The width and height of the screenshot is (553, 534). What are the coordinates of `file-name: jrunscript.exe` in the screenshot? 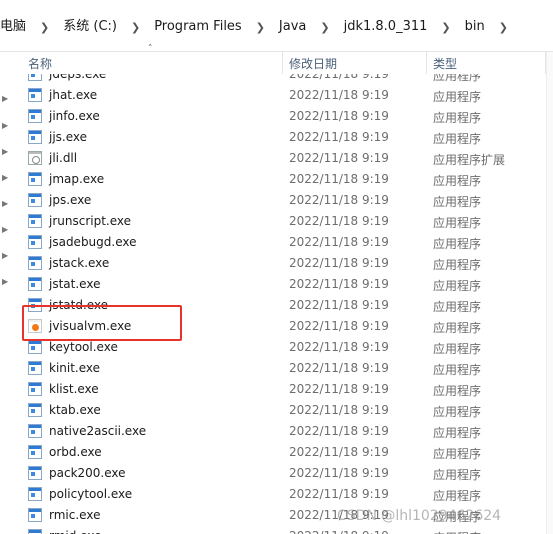 It's located at (90, 221).